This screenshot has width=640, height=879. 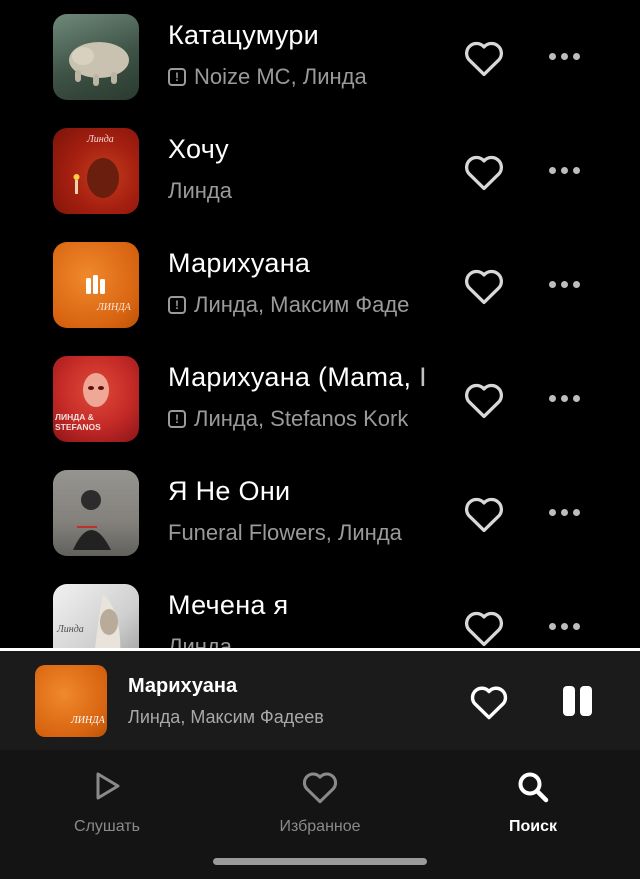 I want to click on track-row: Я Не Они Funeral Flowers, Линда, so click(x=320, y=513).